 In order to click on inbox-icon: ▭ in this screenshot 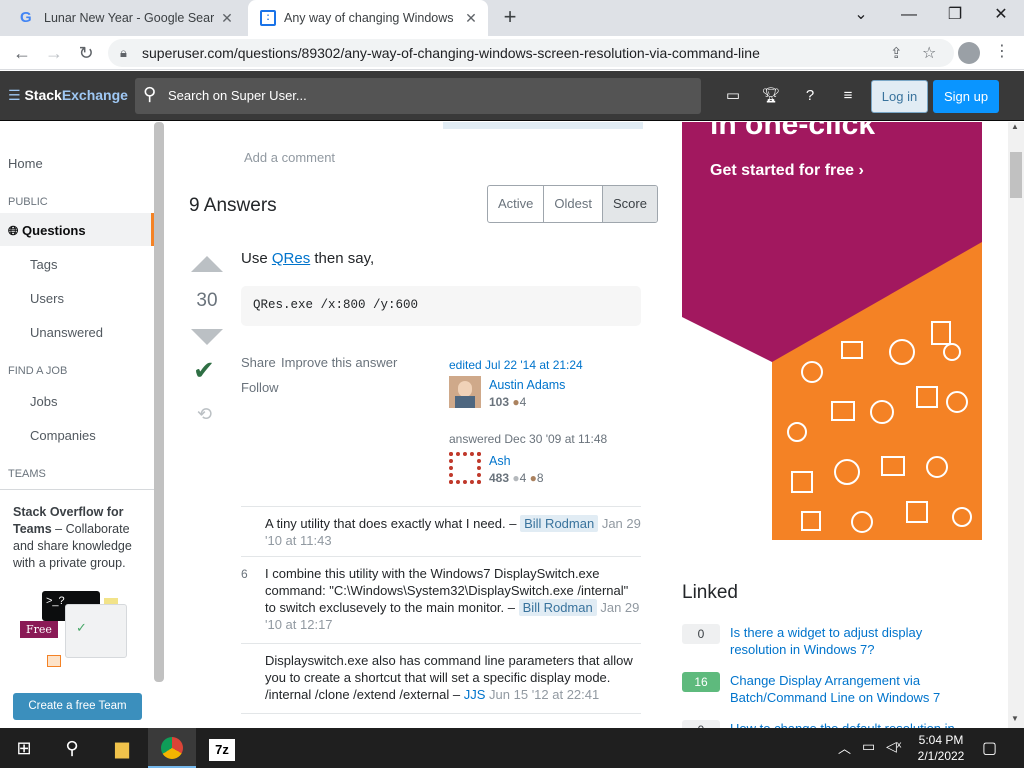, I will do `click(733, 96)`.